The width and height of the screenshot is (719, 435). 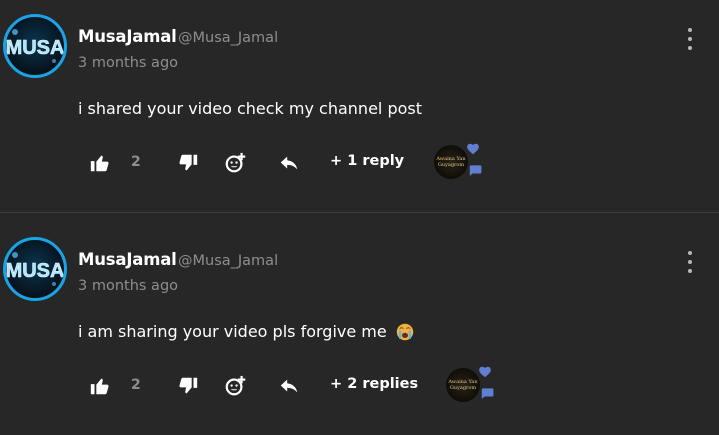 What do you see at coordinates (374, 384) in the screenshot?
I see `view-replies-button: + 2 replies` at bounding box center [374, 384].